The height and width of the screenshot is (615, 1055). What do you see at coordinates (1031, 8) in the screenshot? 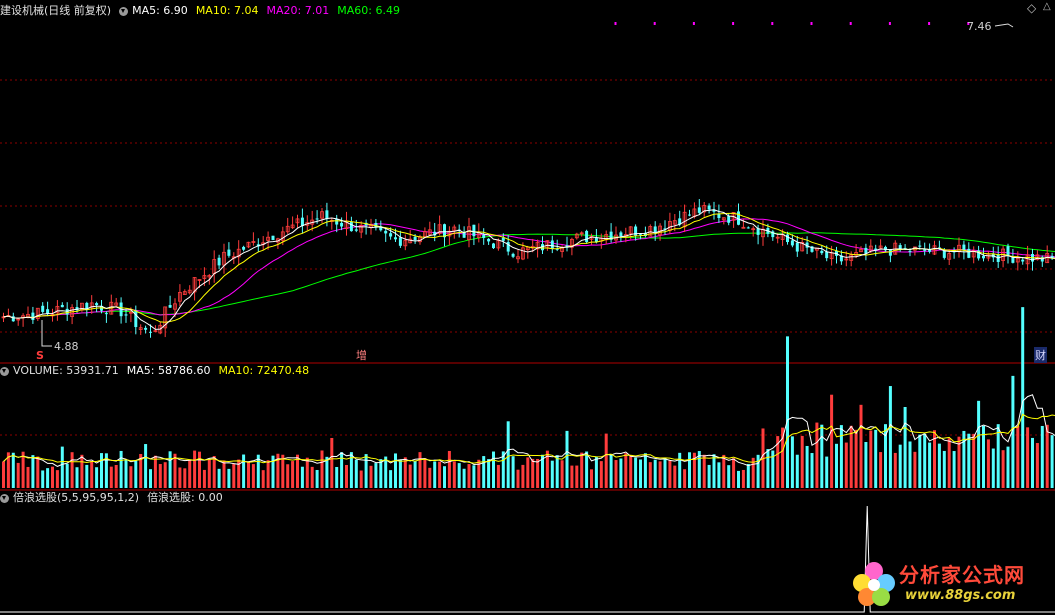
I see `diamond-icon: ◇` at bounding box center [1031, 8].